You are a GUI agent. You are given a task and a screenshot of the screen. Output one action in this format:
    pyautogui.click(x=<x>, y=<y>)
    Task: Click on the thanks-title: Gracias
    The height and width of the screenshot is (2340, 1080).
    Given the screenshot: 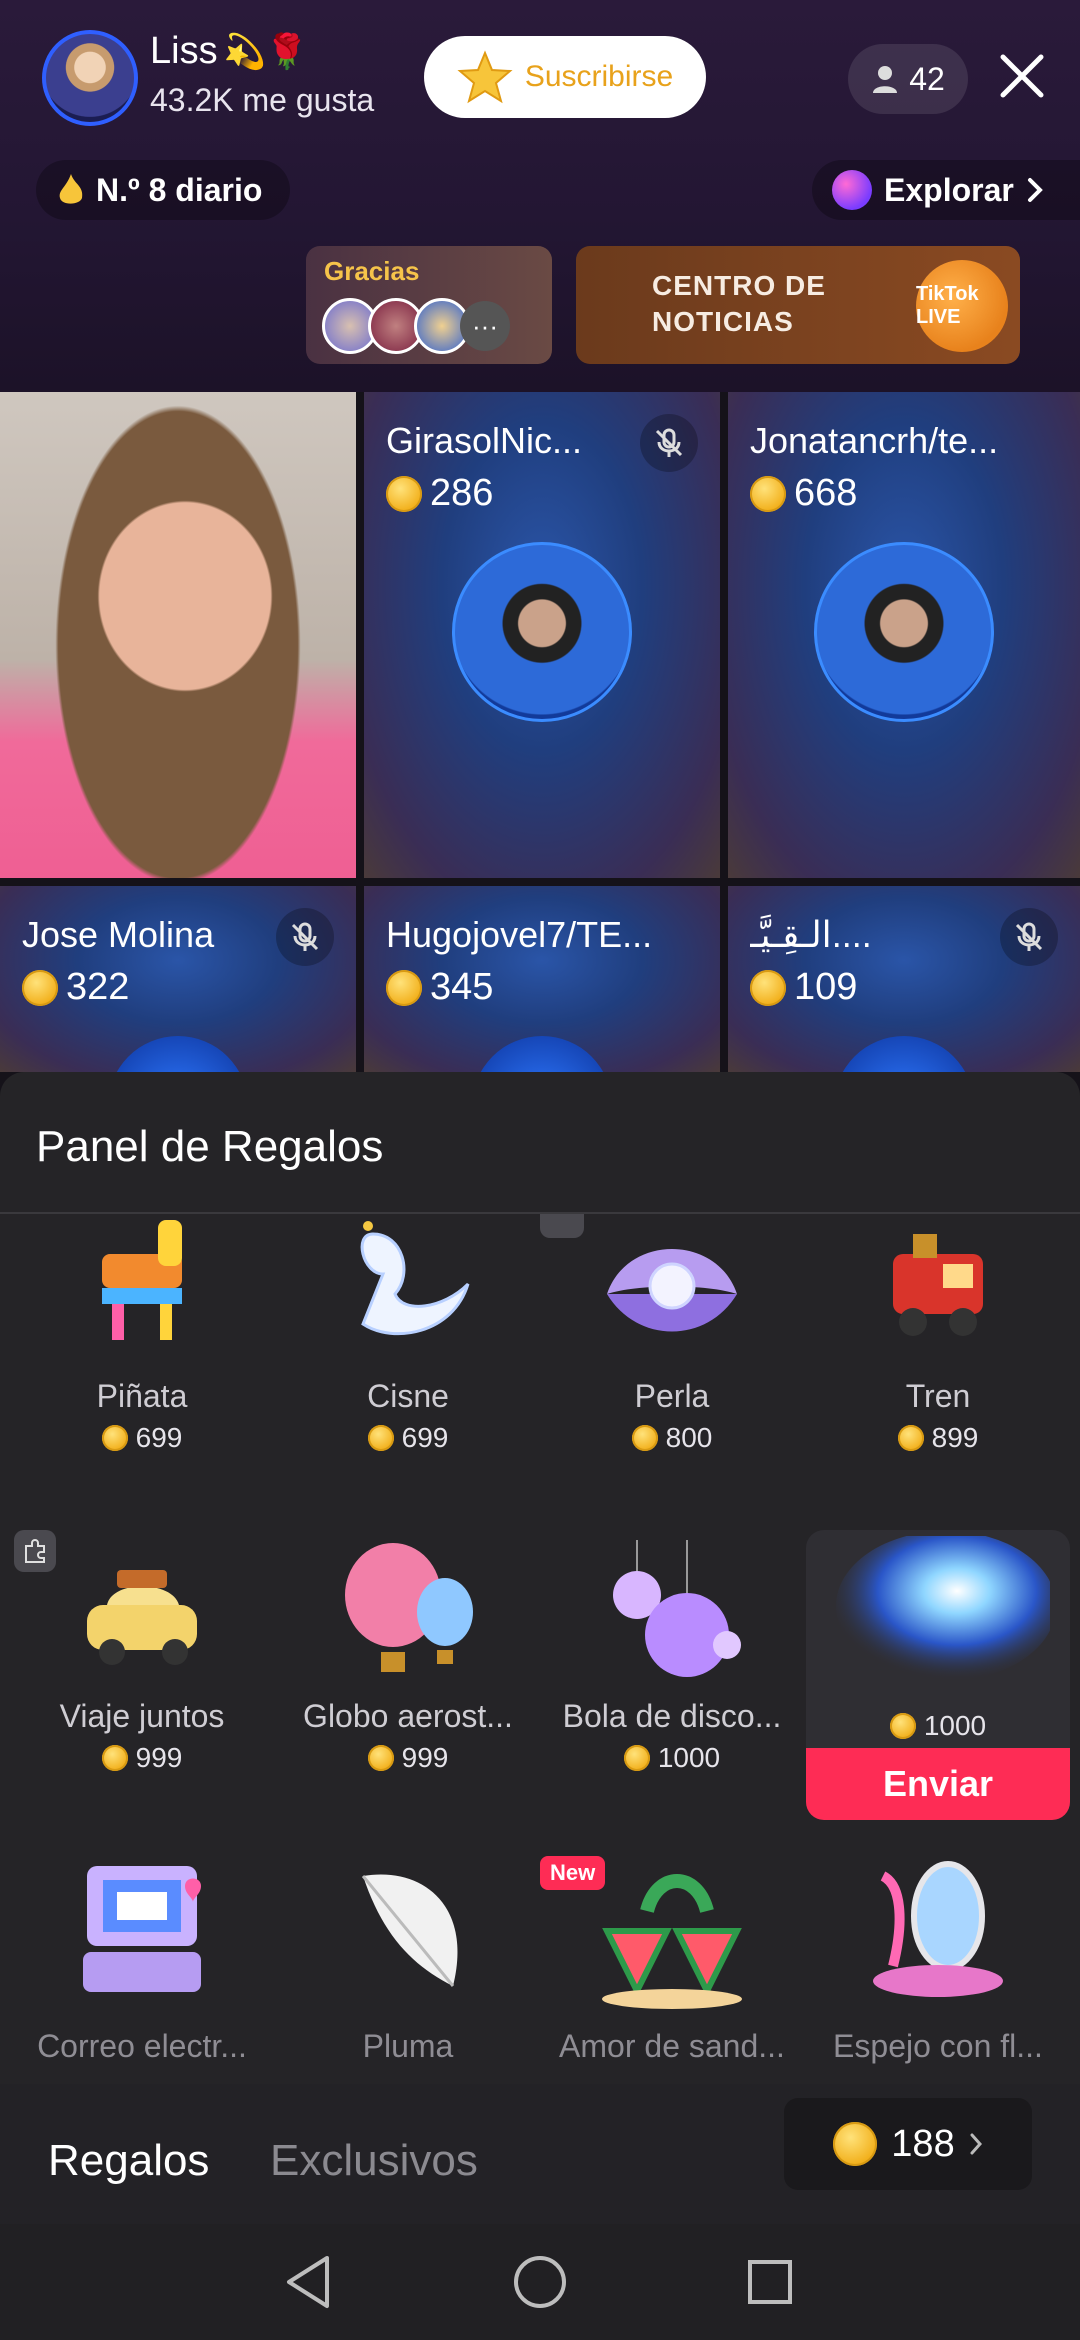 What is the action you would take?
    pyautogui.click(x=372, y=271)
    